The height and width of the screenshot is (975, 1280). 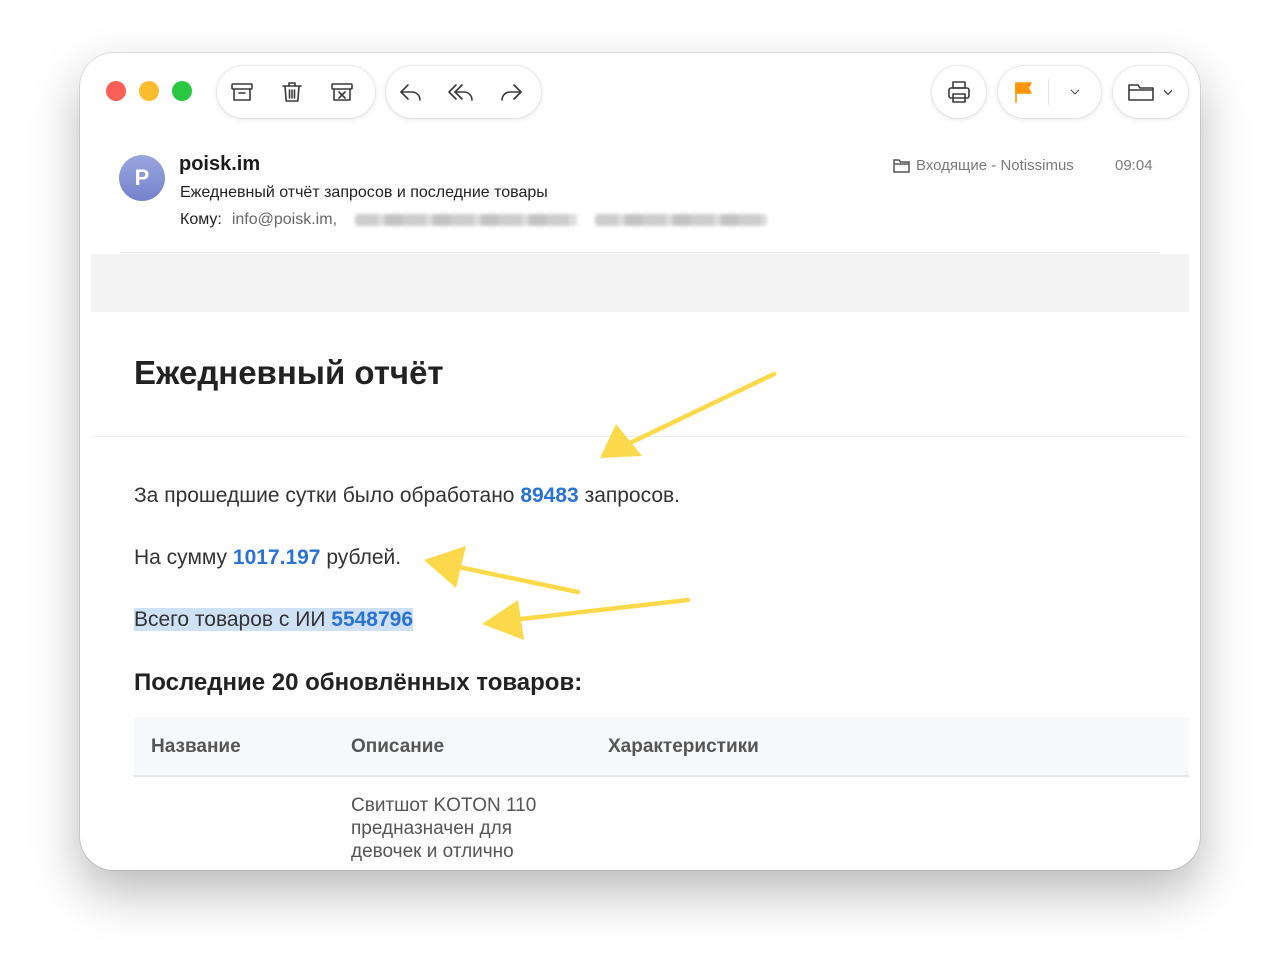 What do you see at coordinates (196, 746) in the screenshot?
I see `column-header-name: Название` at bounding box center [196, 746].